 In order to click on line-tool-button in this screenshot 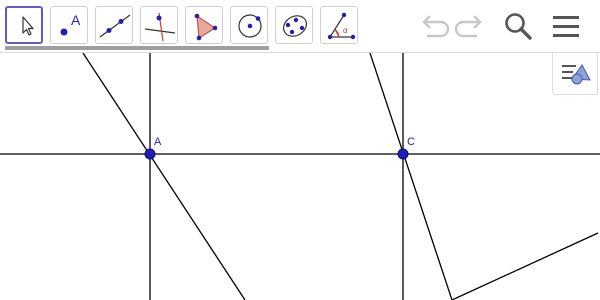, I will do `click(114, 25)`.